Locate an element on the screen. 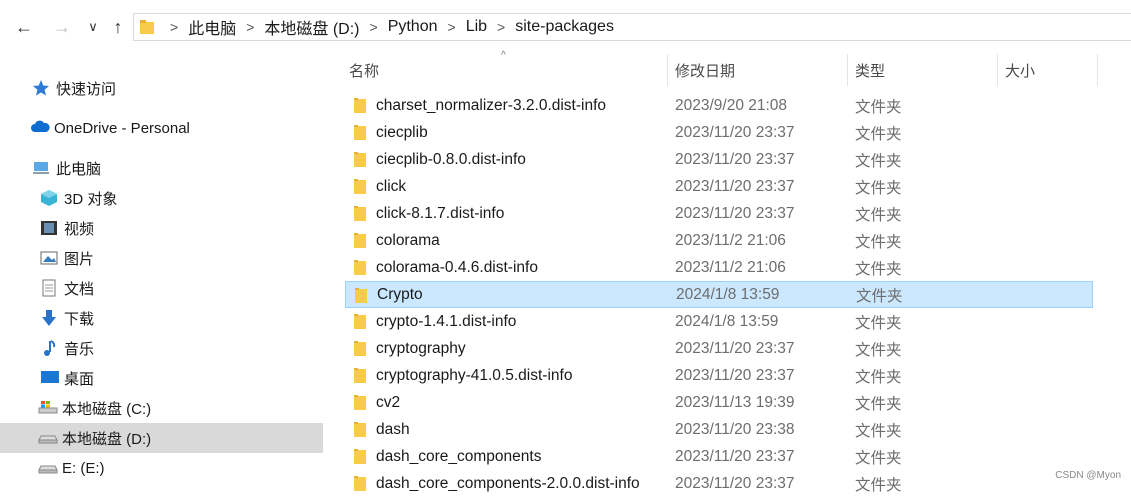 The width and height of the screenshot is (1131, 497). file-row: crypto-1.4.1.dist-info 2024/1/8 13:59 文件夹 is located at coordinates (719, 321).